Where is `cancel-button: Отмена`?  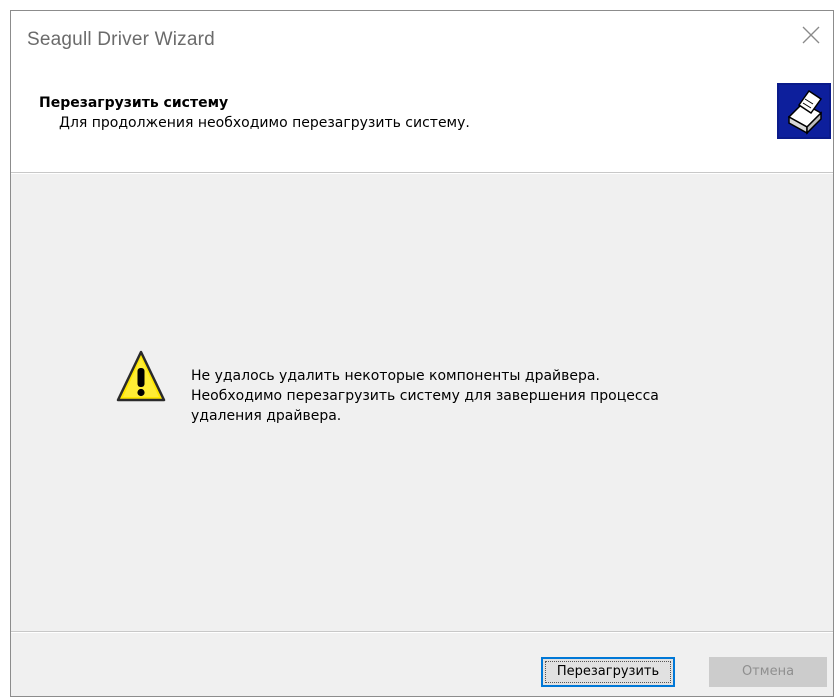
cancel-button: Отмена is located at coordinates (768, 672).